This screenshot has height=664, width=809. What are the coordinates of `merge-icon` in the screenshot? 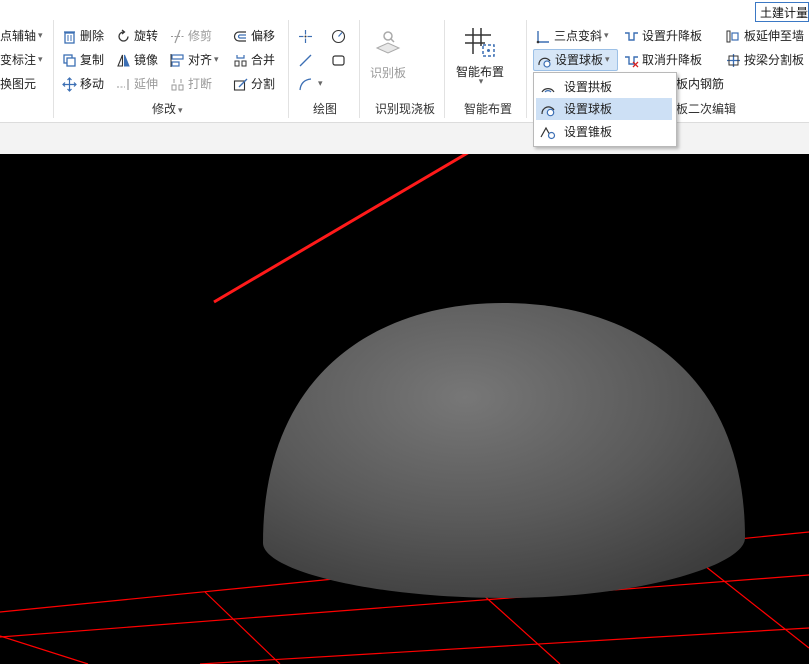 It's located at (240, 60).